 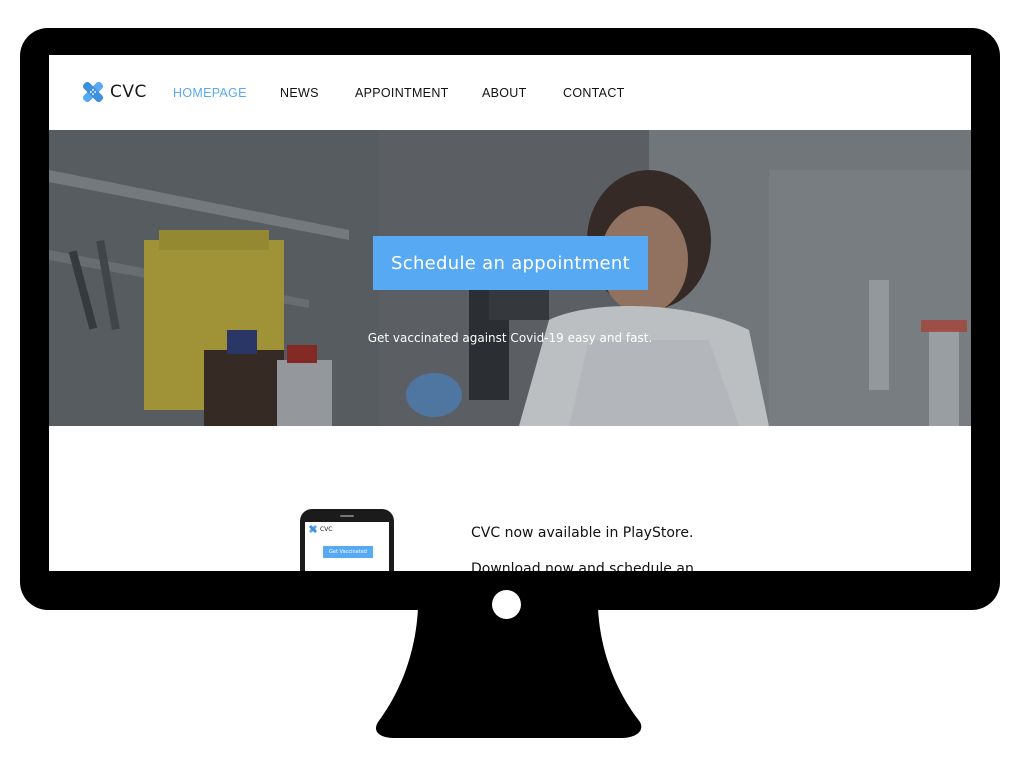 I want to click on phone-brand-logo: CVC, so click(x=320, y=529).